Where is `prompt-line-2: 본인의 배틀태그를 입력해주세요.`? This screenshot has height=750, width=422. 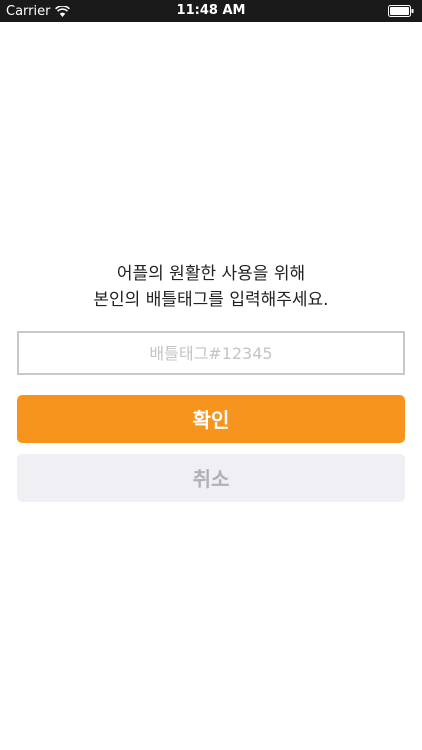 prompt-line-2: 본인의 배틀태그를 입력해주세요. is located at coordinates (211, 300).